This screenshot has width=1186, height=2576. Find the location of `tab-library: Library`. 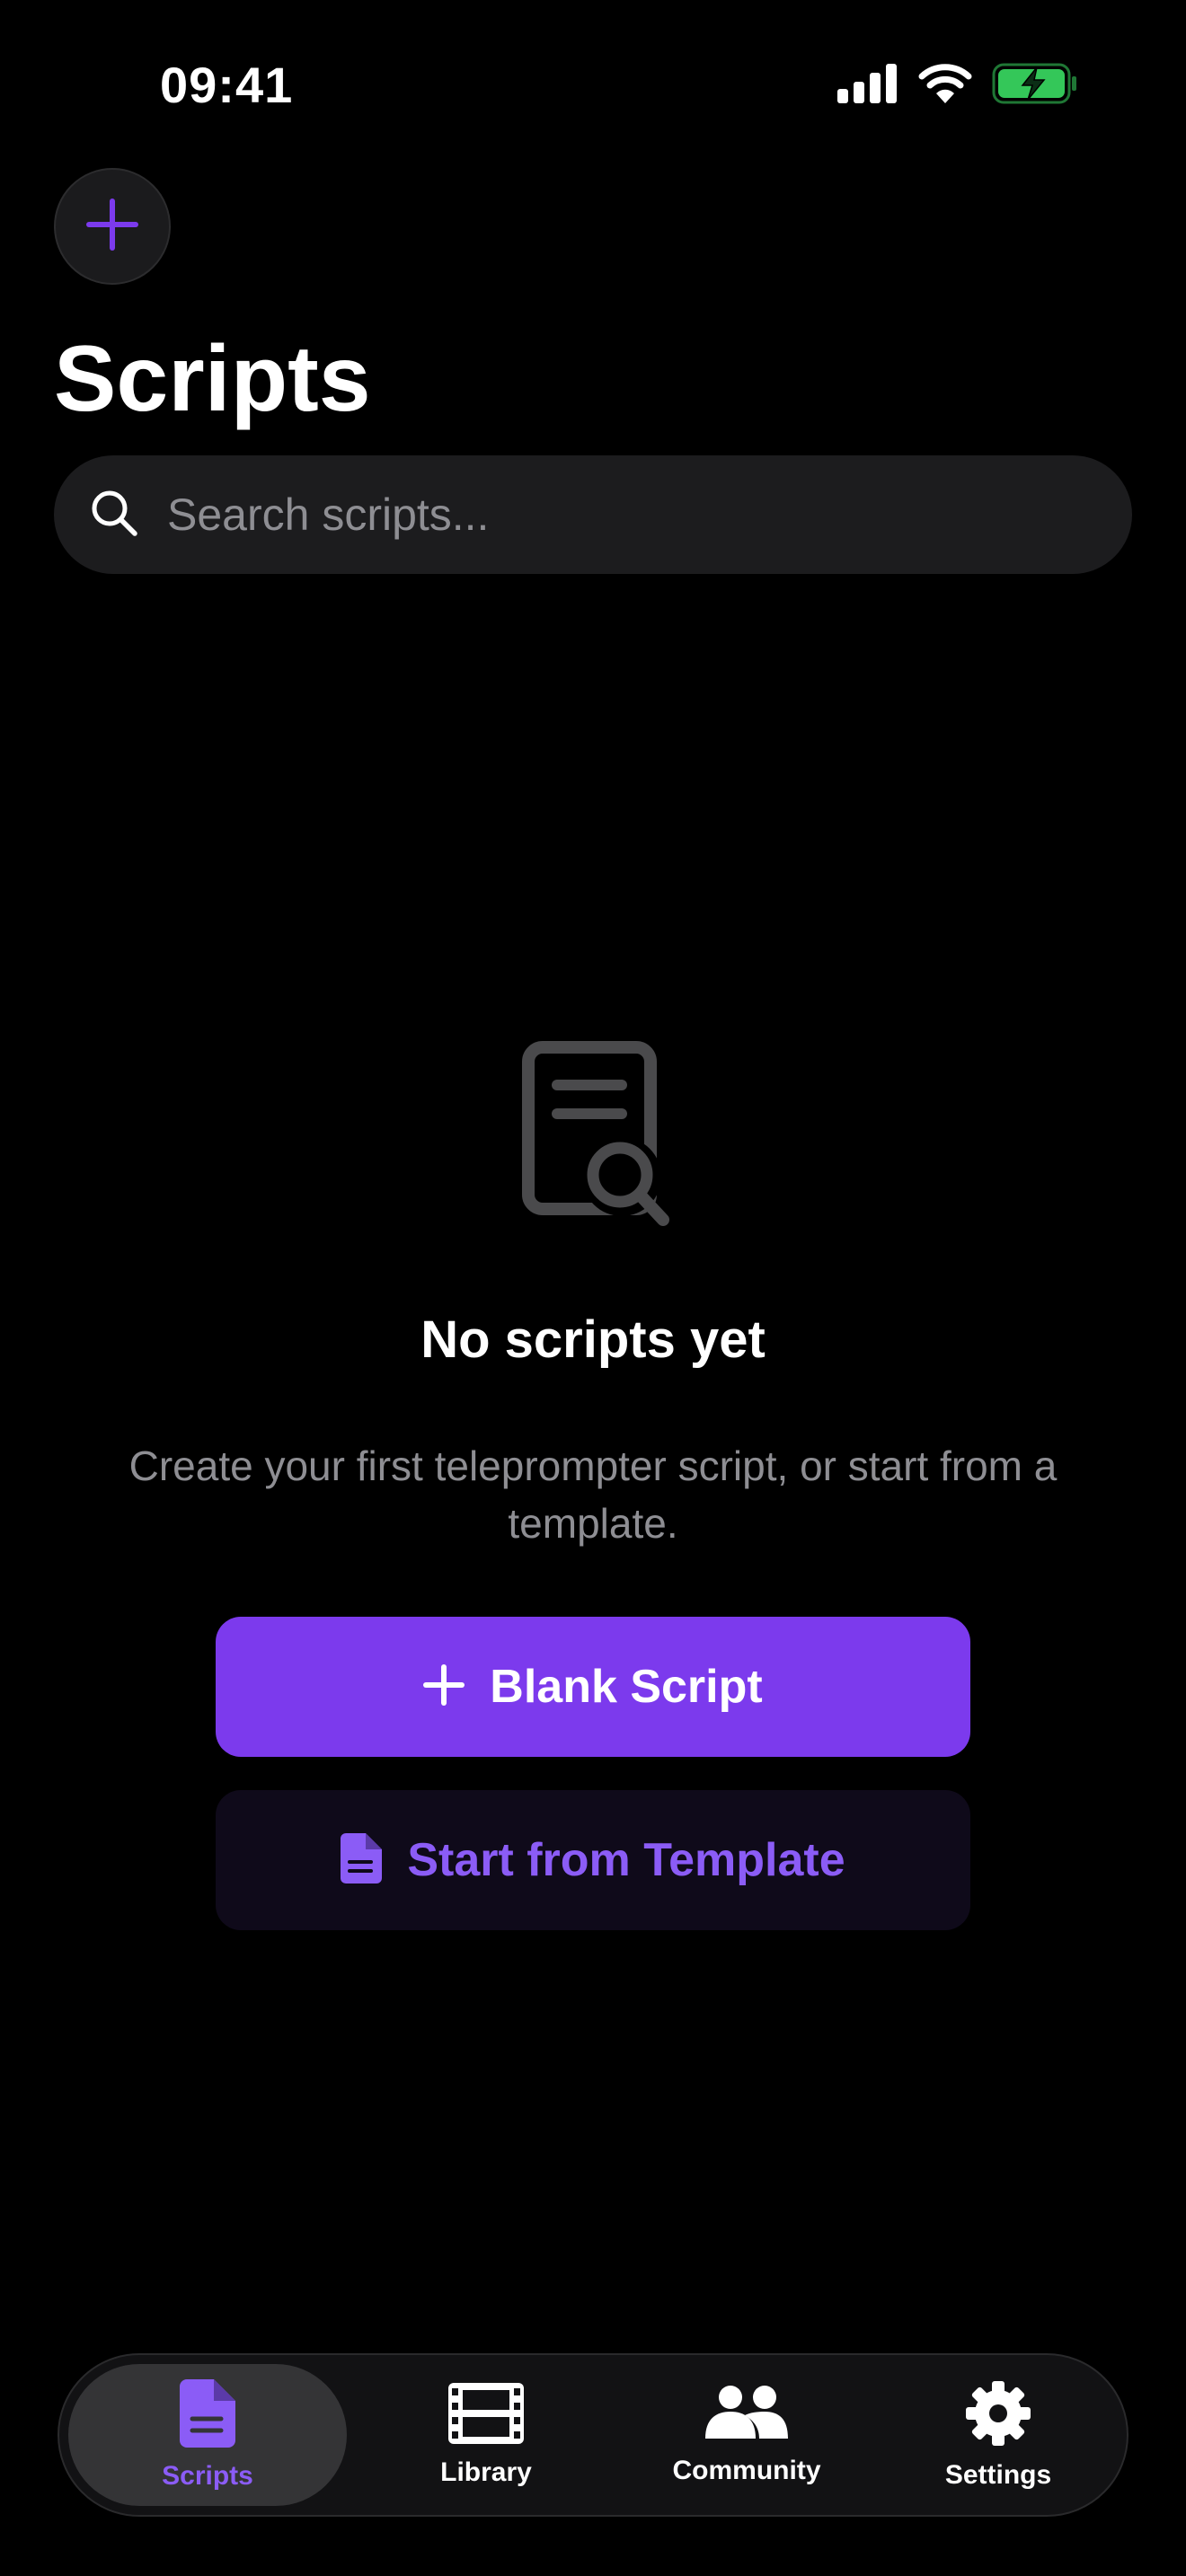

tab-library: Library is located at coordinates (486, 2435).